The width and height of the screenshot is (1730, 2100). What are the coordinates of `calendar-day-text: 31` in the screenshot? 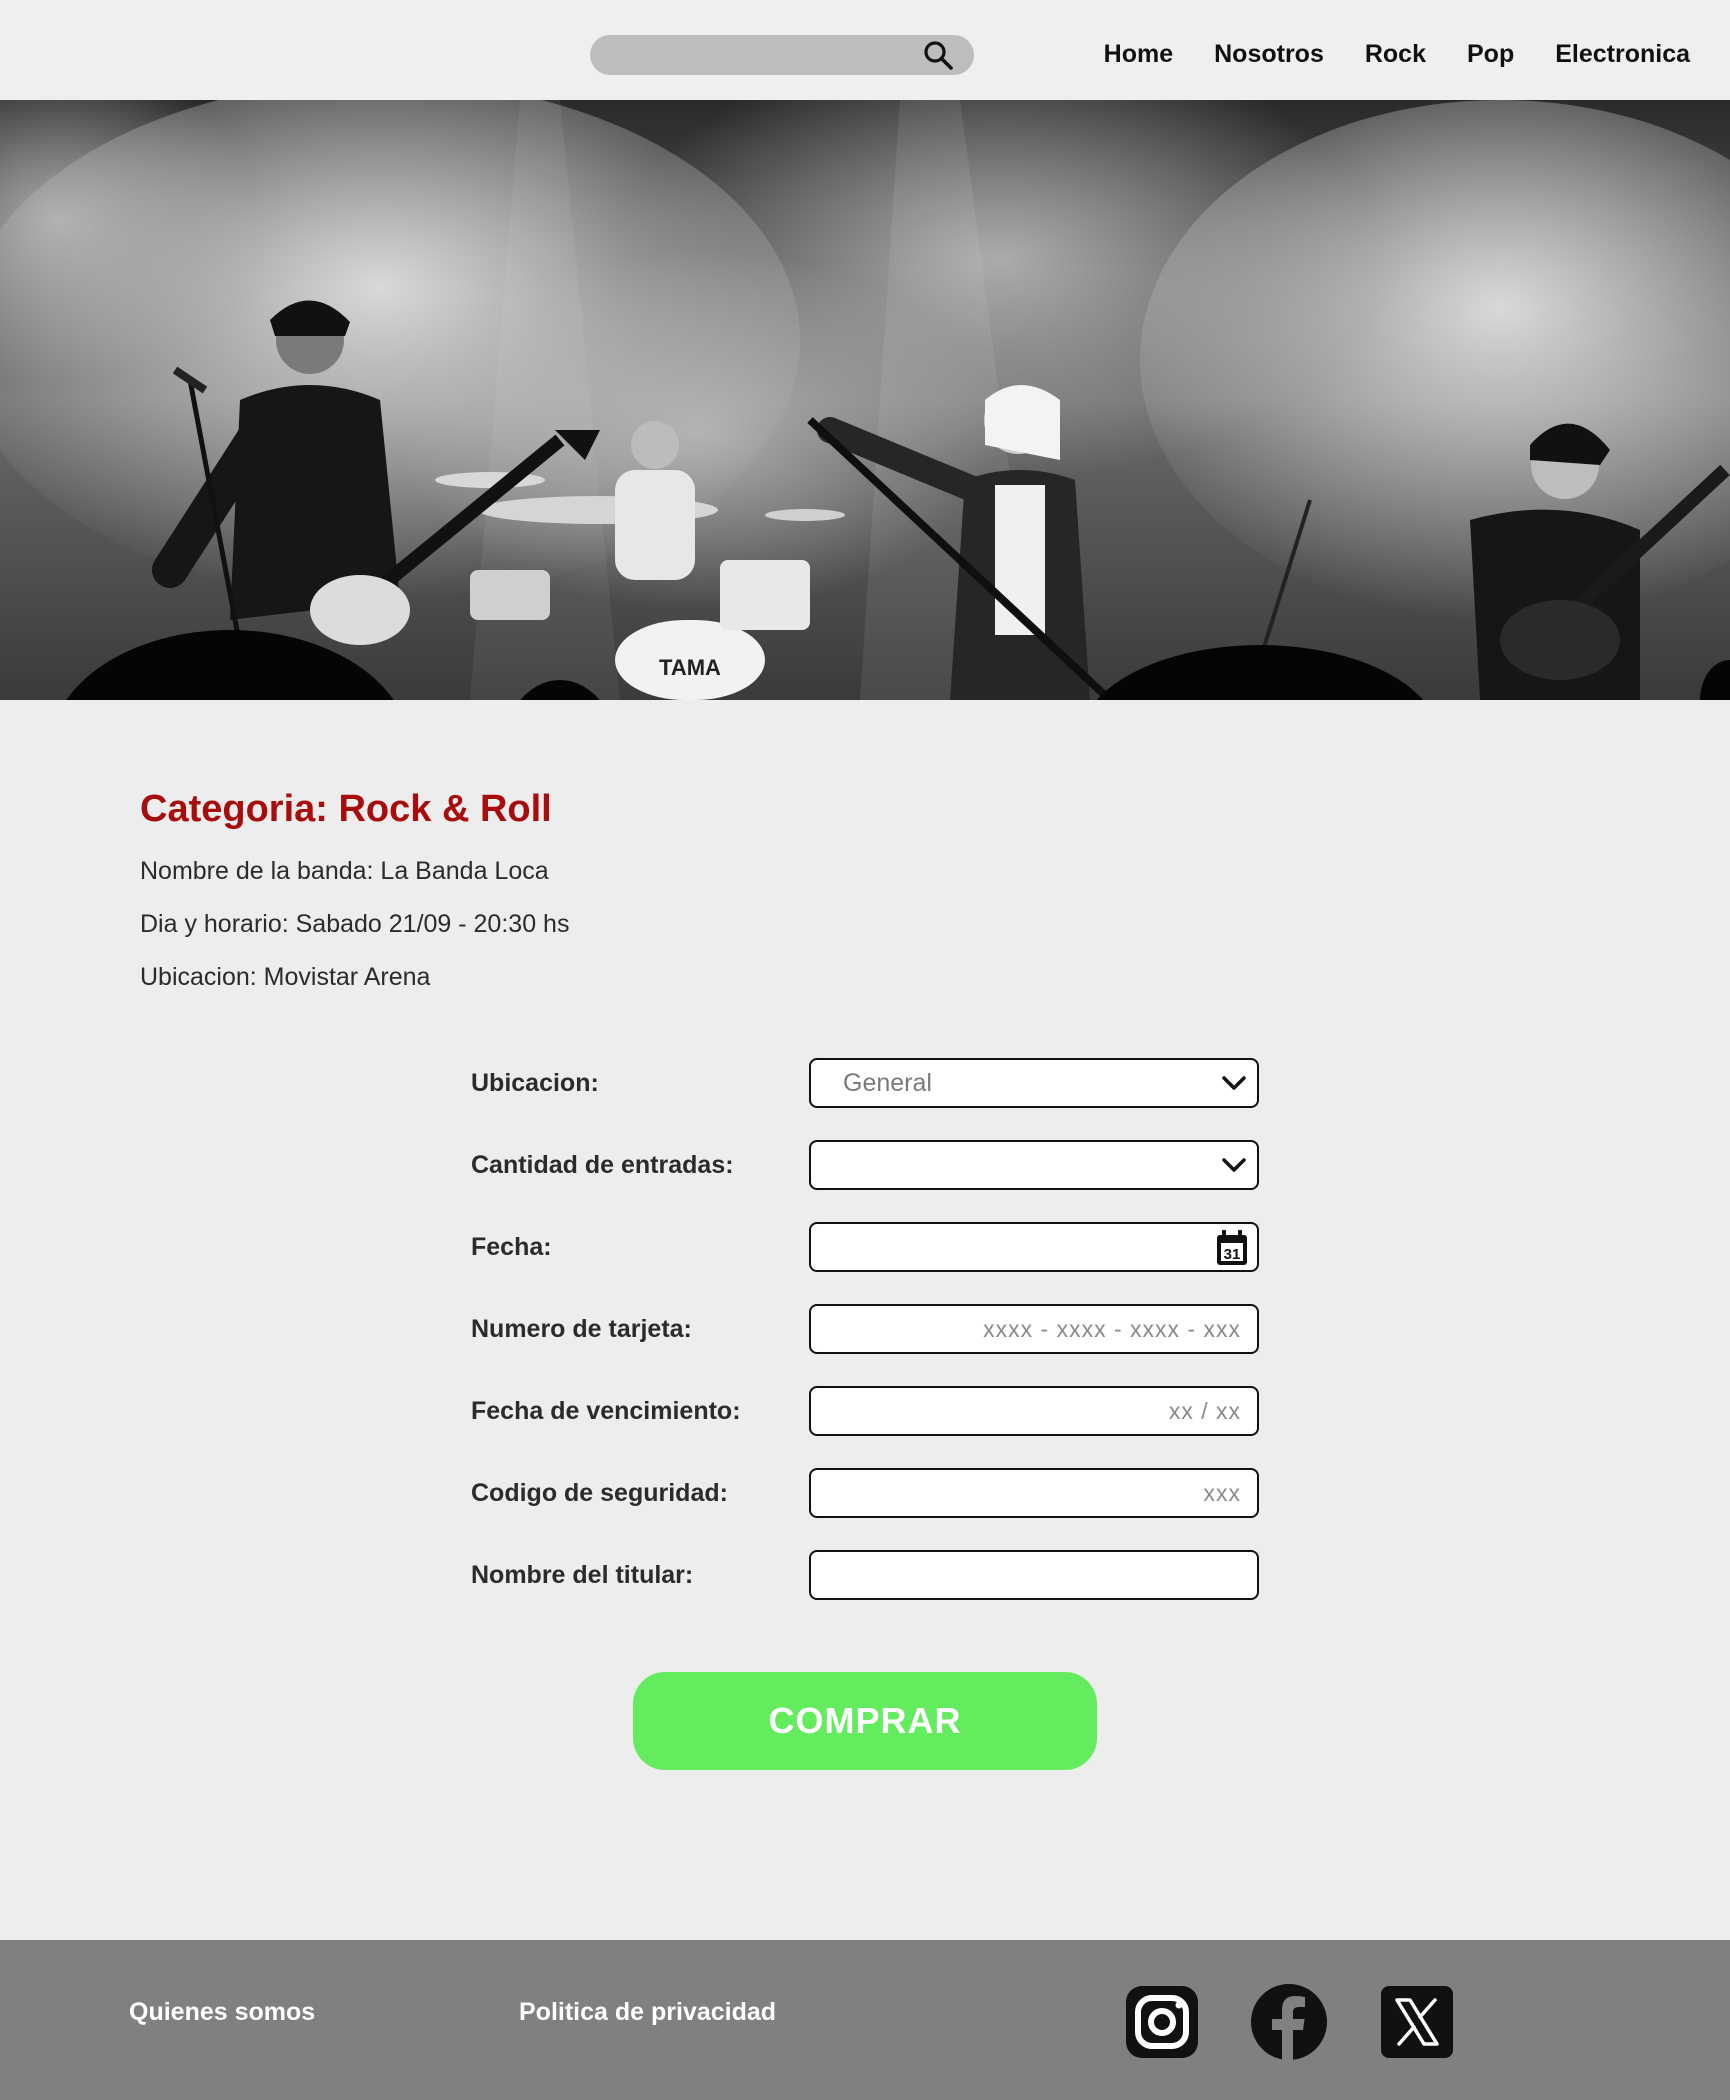 It's located at (1232, 1254).